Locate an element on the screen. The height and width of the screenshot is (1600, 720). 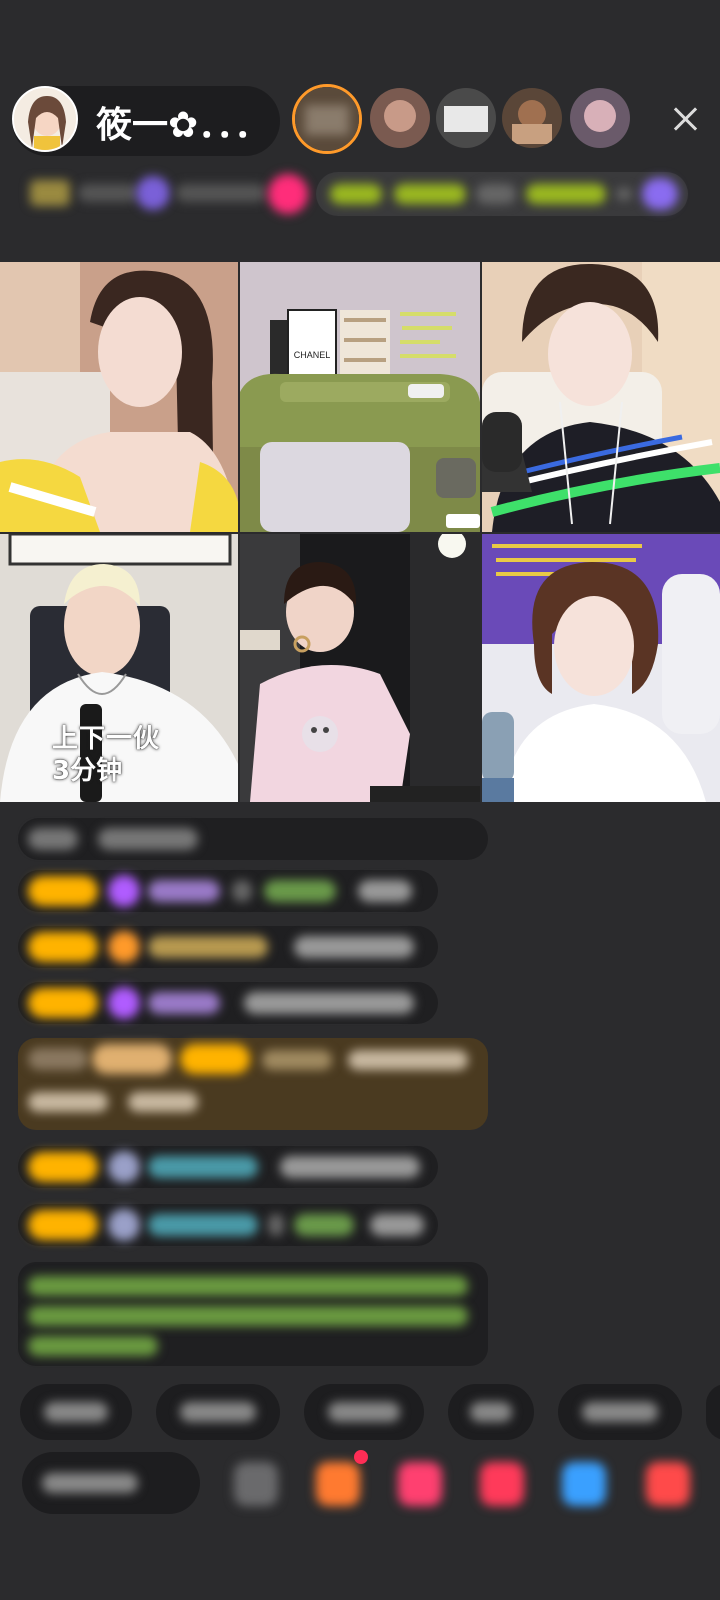
emoji-icon is located at coordinates (256, 1484).